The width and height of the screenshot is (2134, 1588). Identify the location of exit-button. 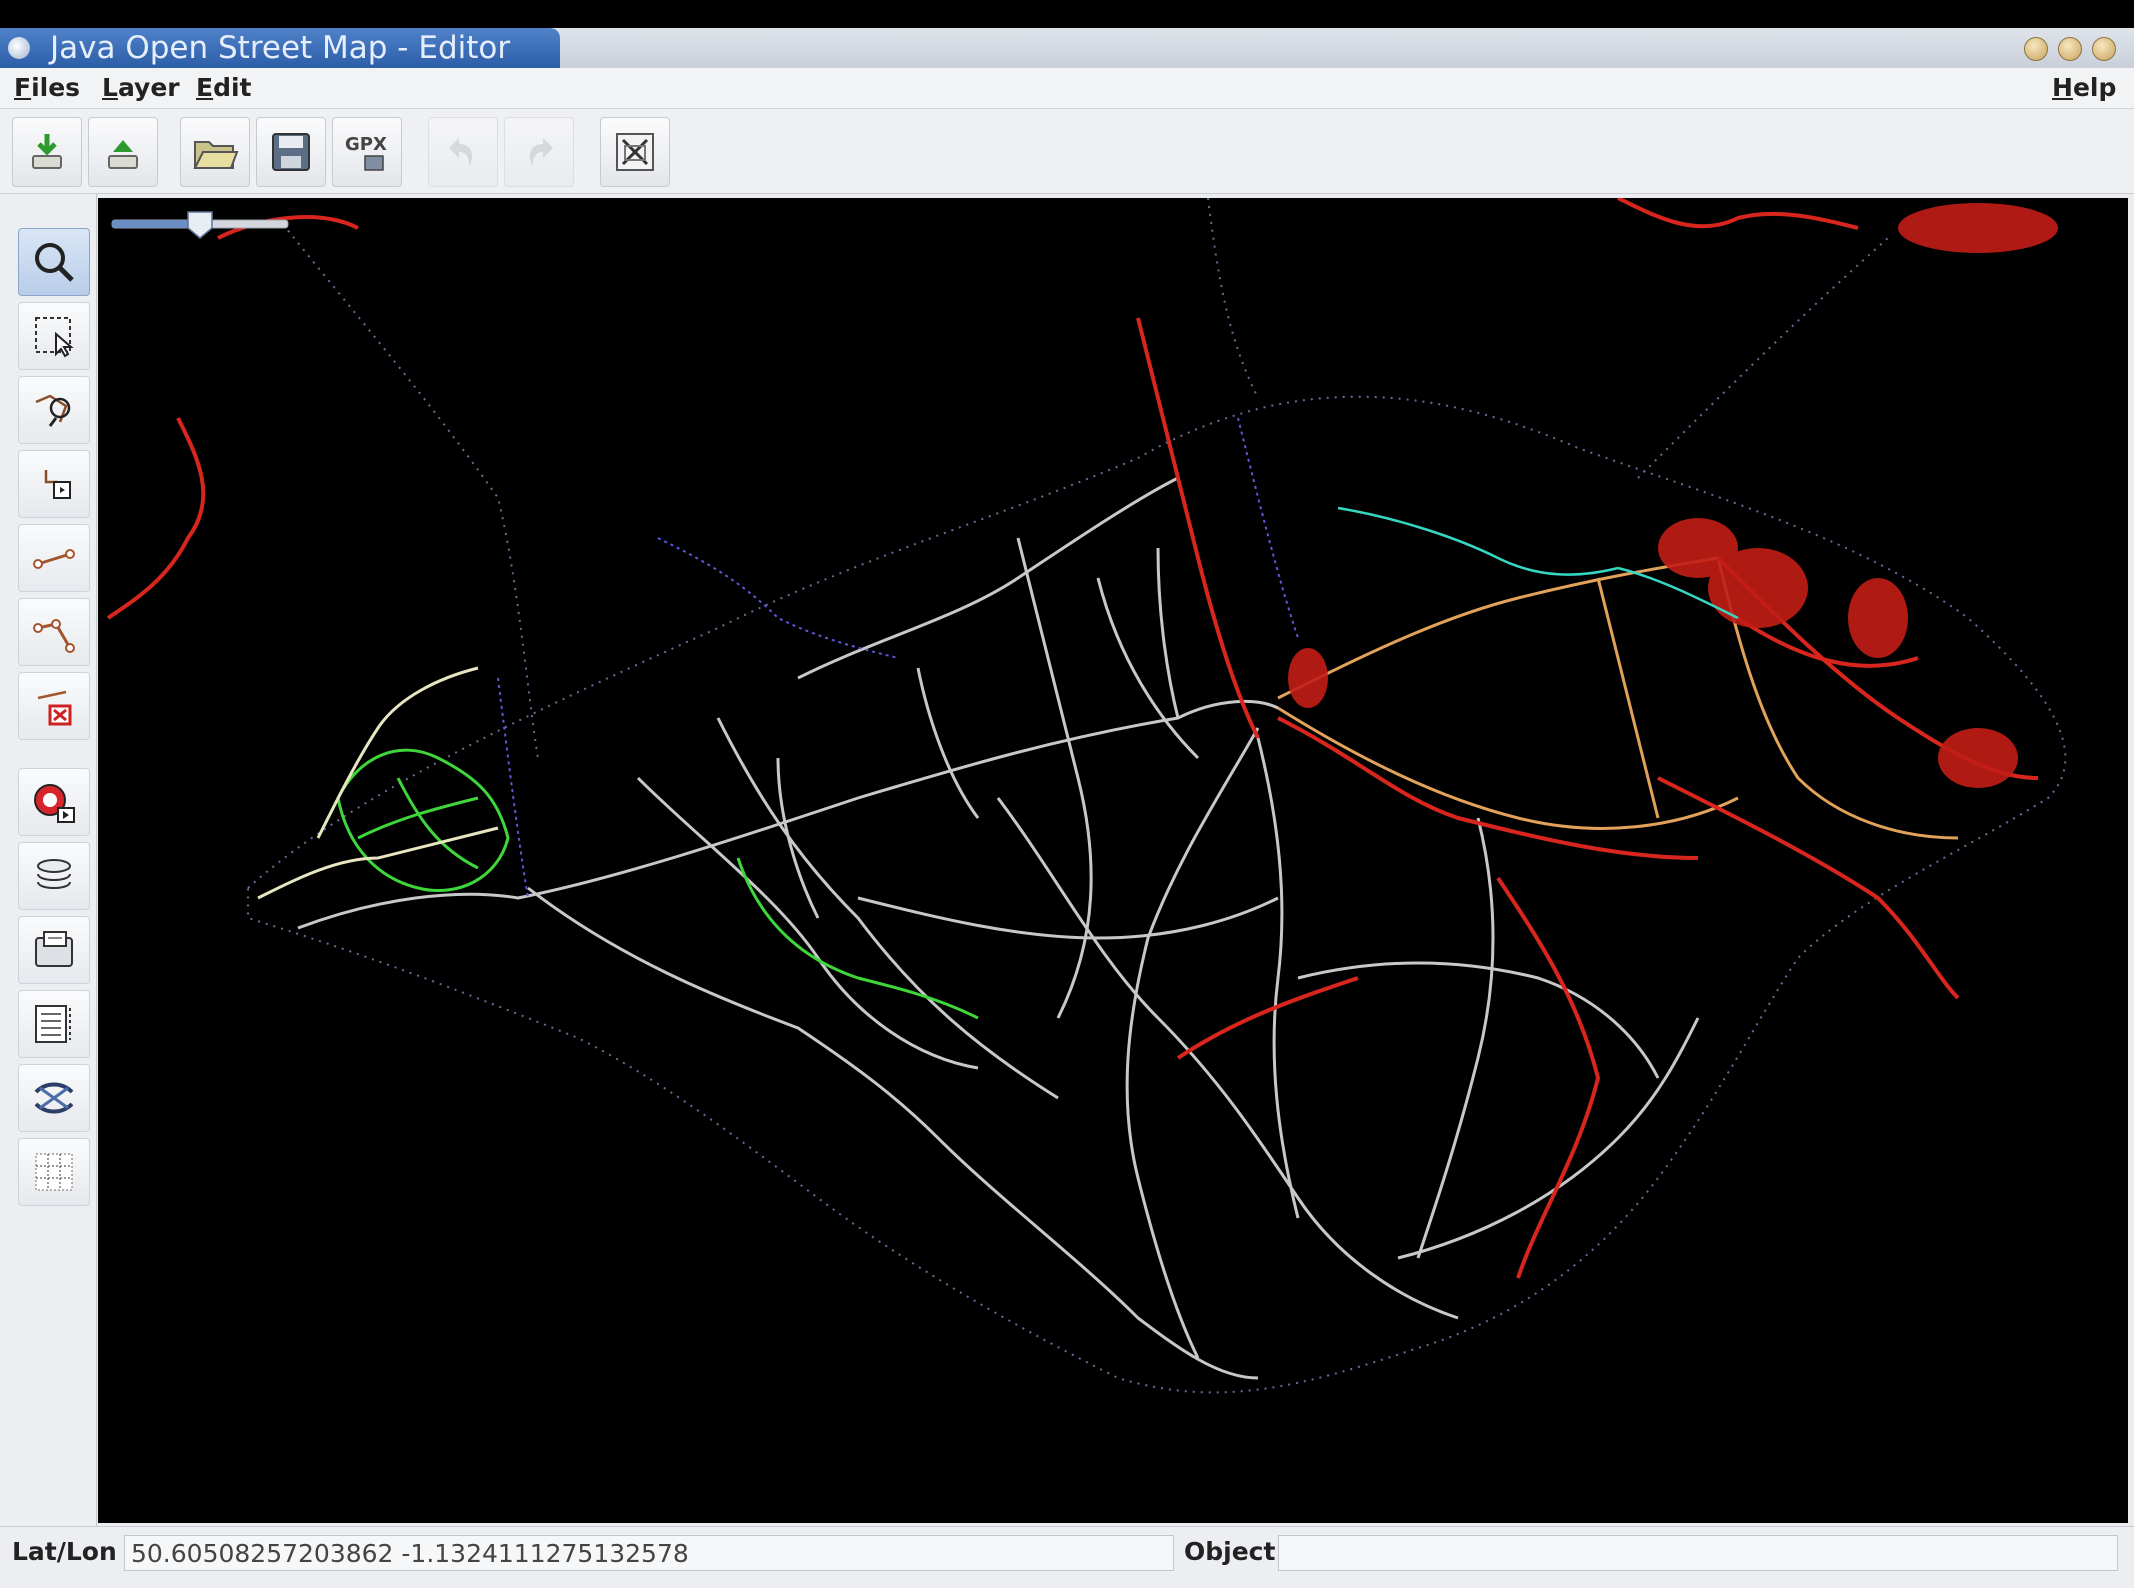
(635, 152).